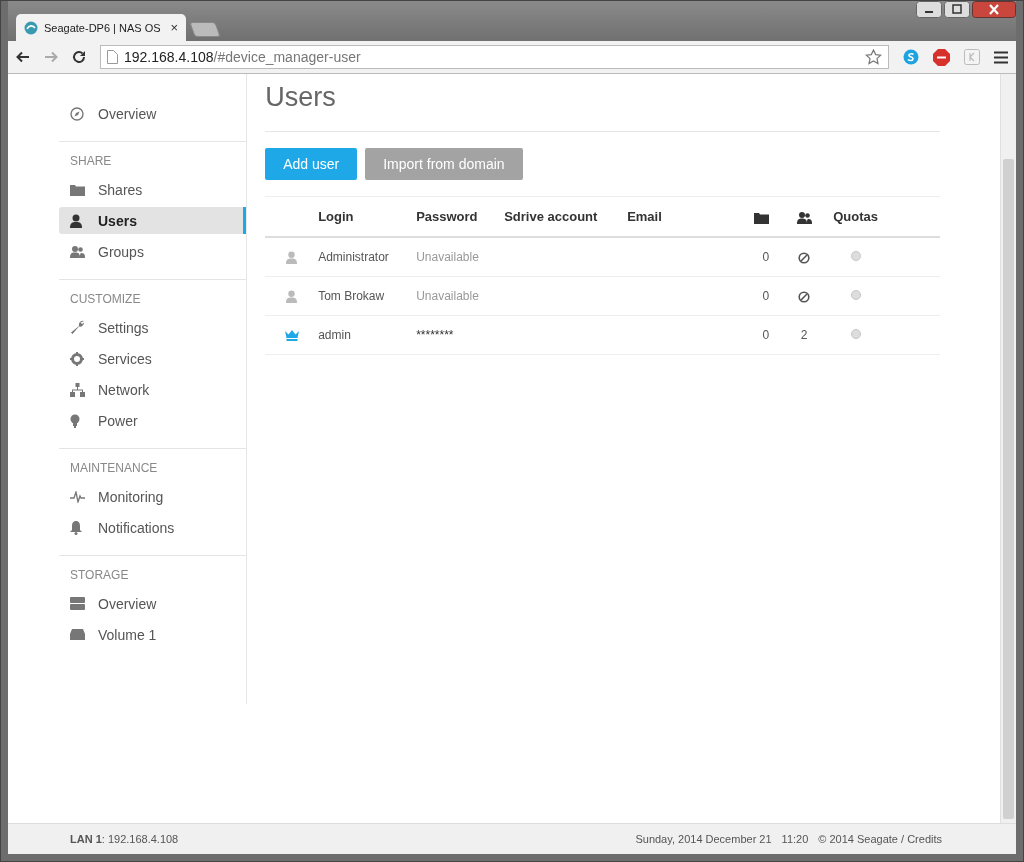 This screenshot has height=862, width=1024. I want to click on login-cell: admin, so click(334, 335).